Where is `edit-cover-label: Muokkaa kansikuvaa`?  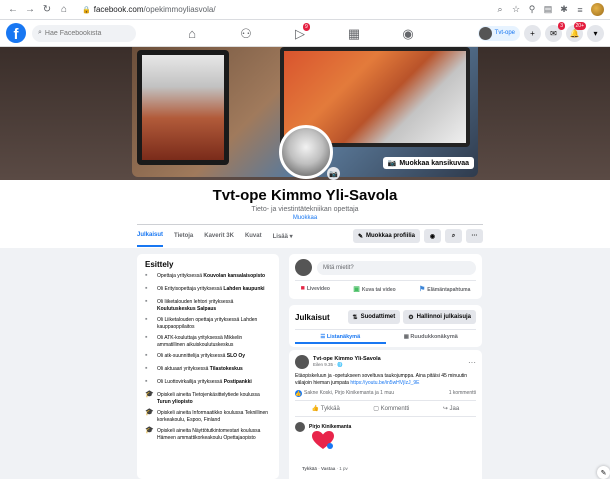
edit-cover-label: Muokkaa kansikuvaa is located at coordinates (434, 163).